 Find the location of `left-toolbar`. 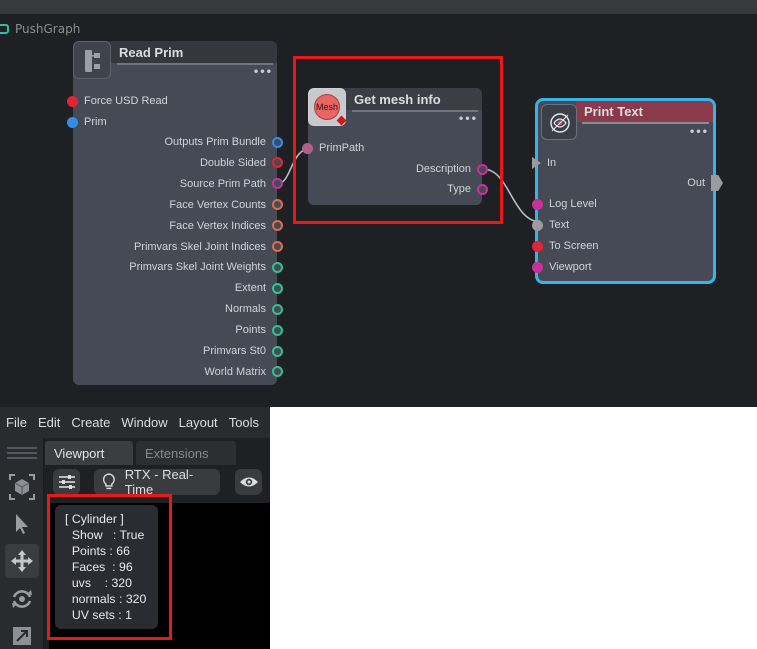

left-toolbar is located at coordinates (22, 543).